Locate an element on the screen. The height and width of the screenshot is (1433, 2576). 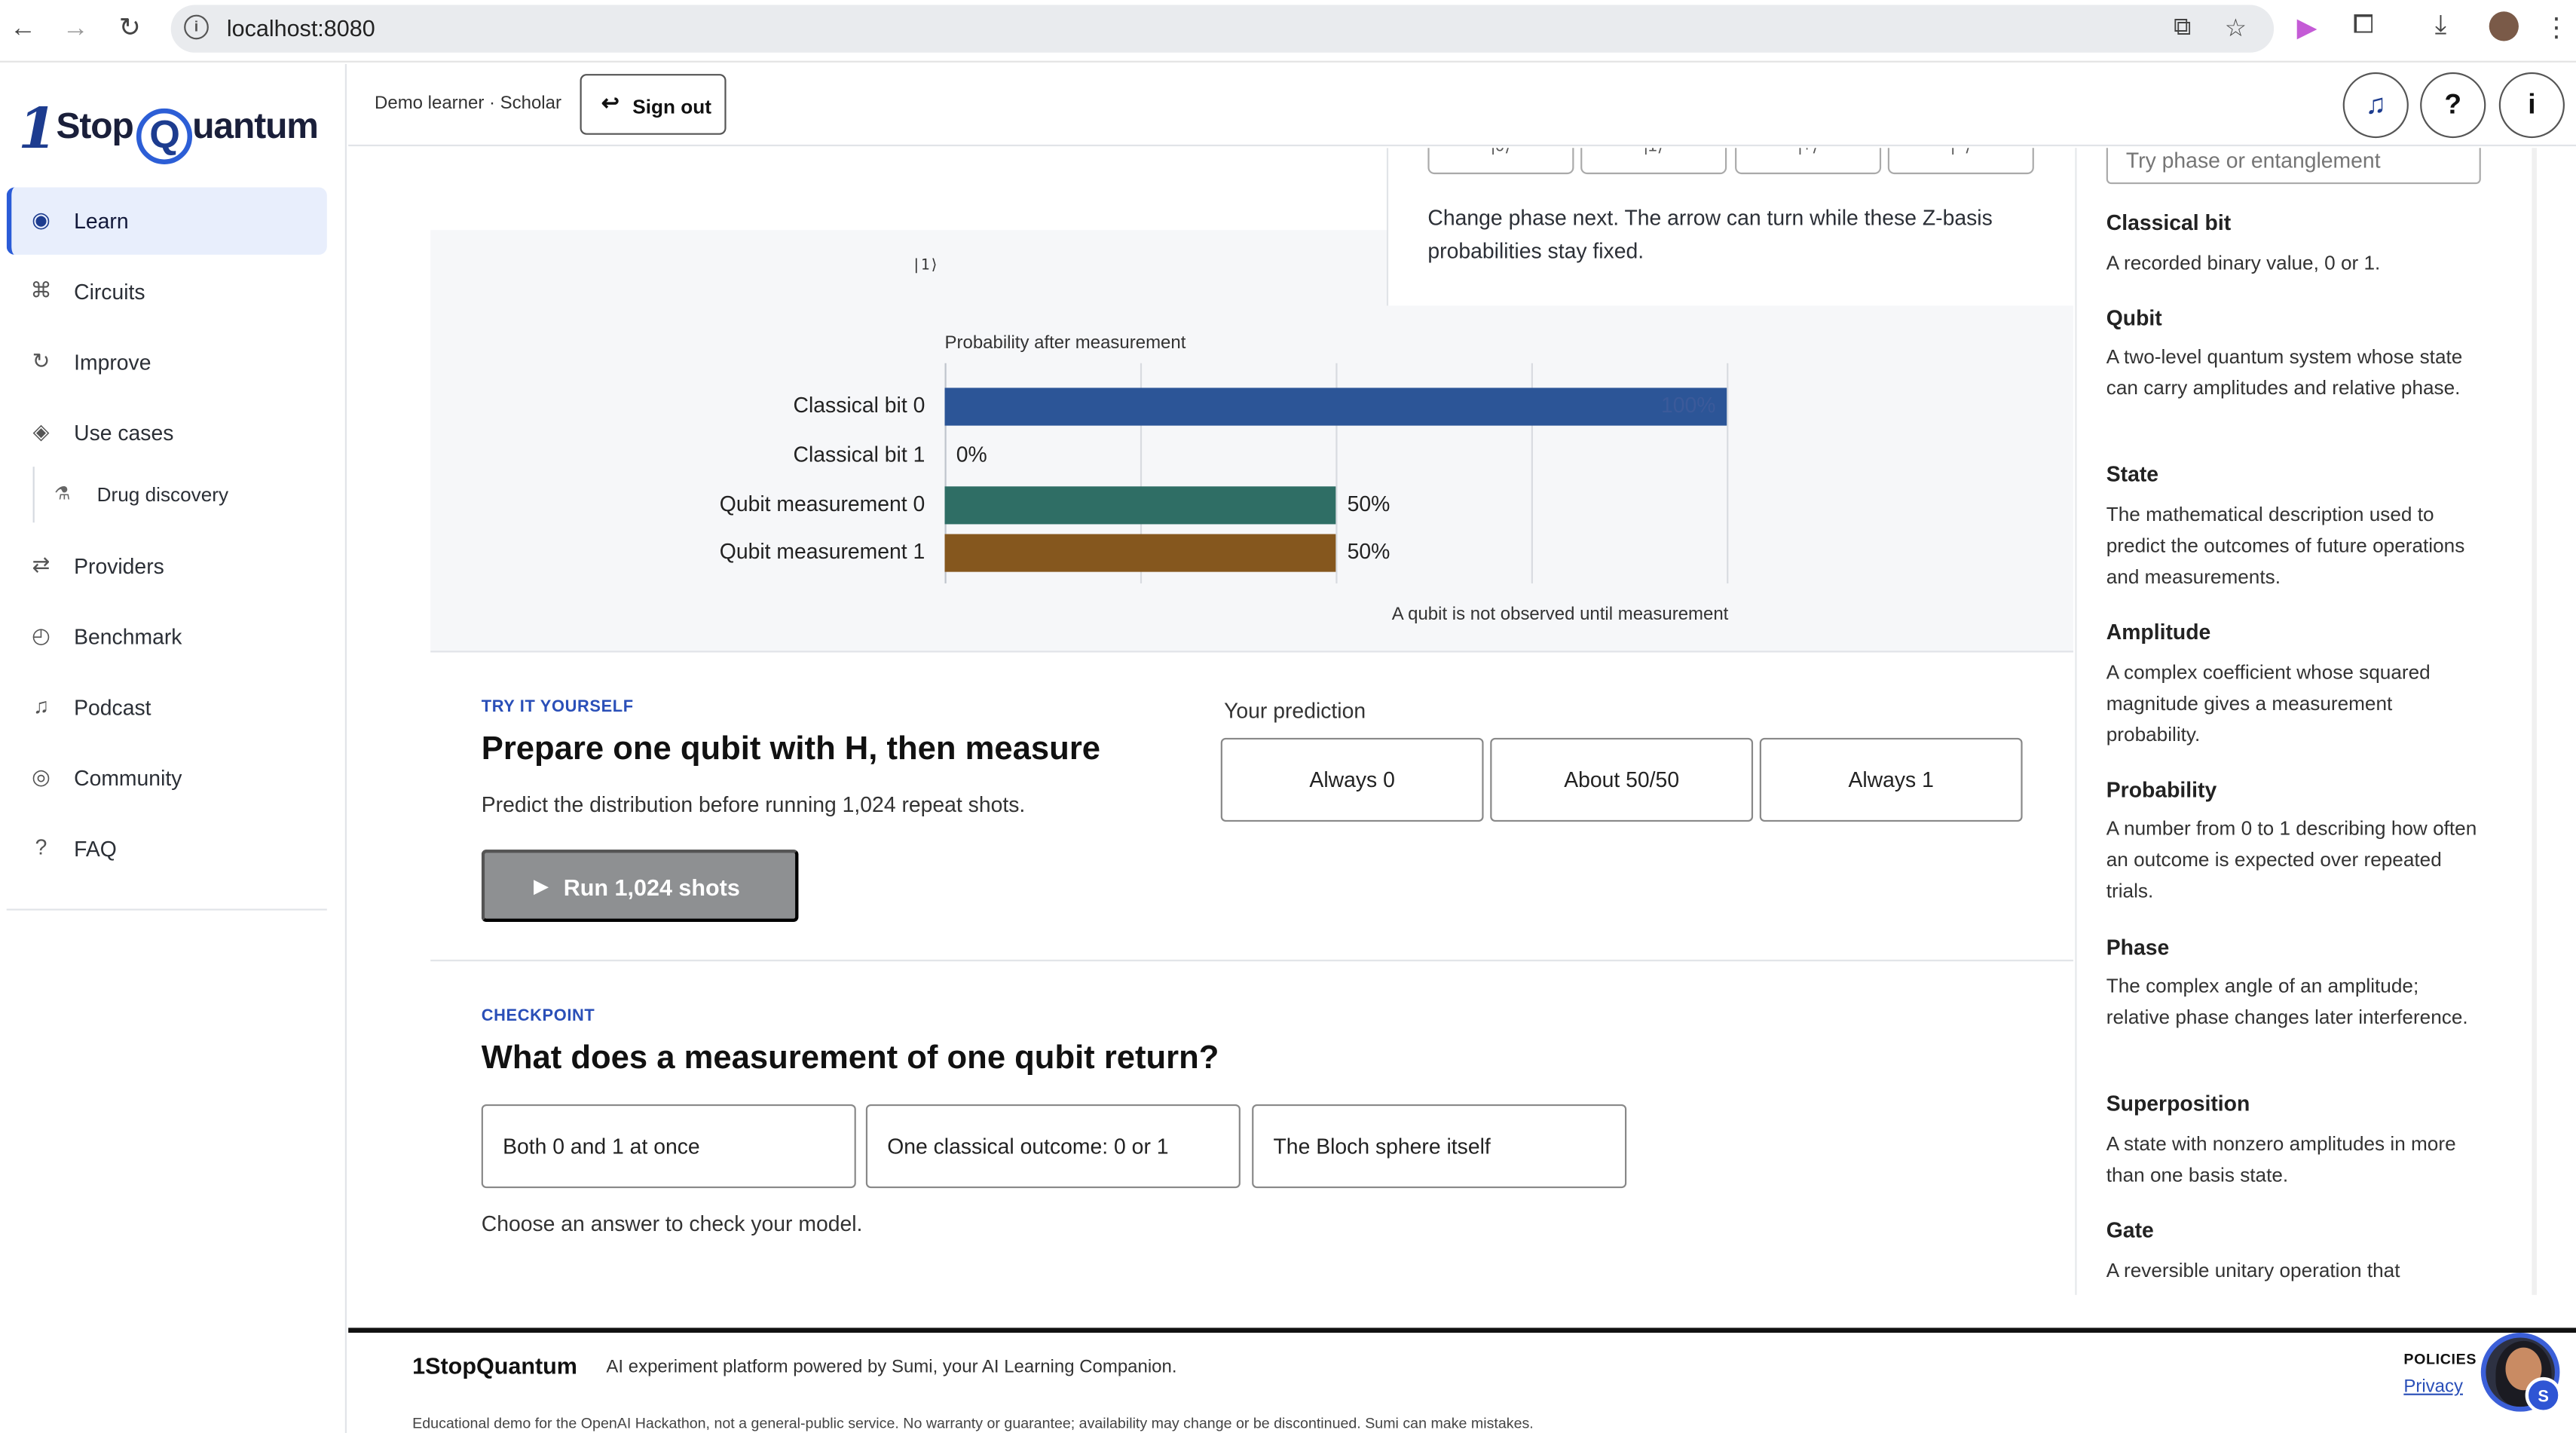
sidebar-item-label: Use cases is located at coordinates (124, 433).